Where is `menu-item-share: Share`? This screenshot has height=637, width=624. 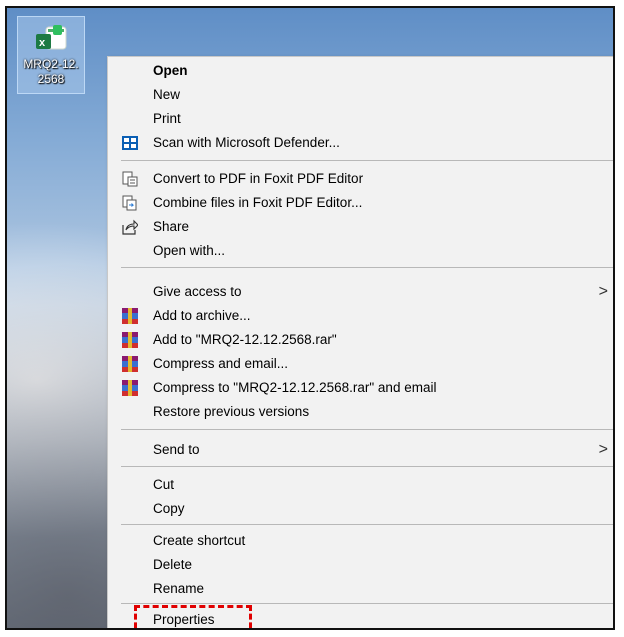 menu-item-share: Share is located at coordinates (360, 227).